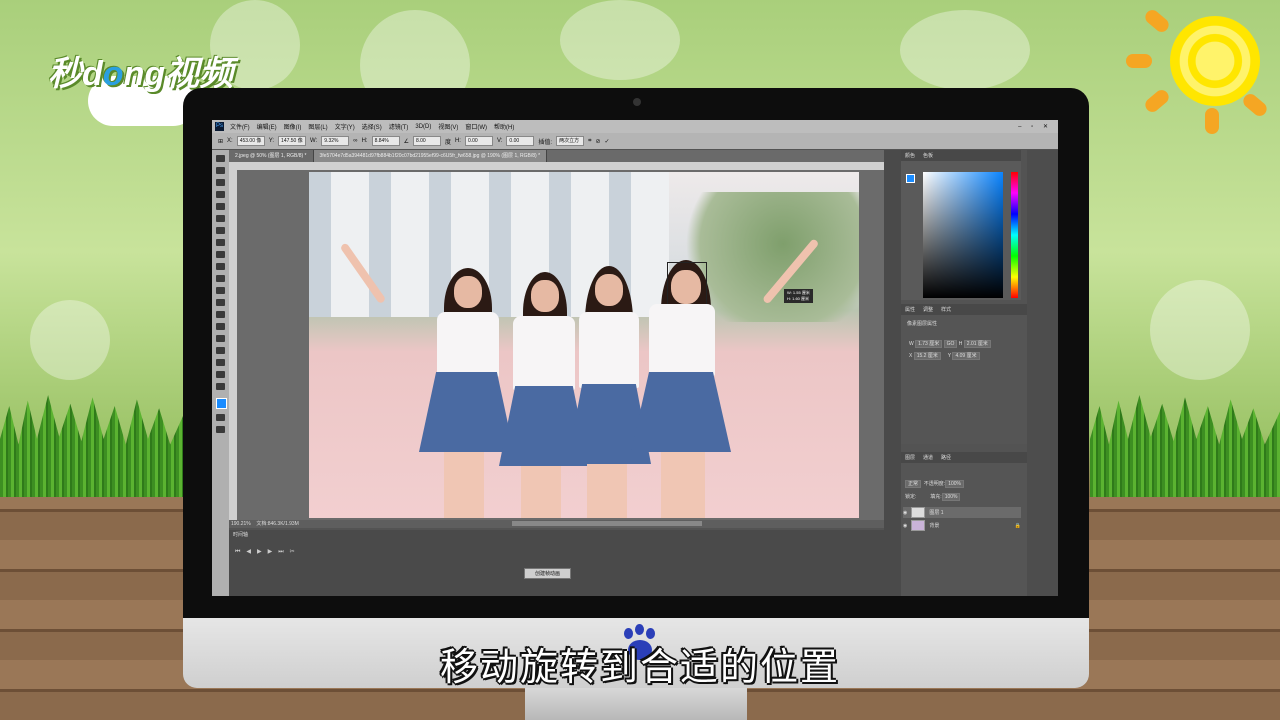  I want to click on tab-styles: 样式, so click(946, 309).